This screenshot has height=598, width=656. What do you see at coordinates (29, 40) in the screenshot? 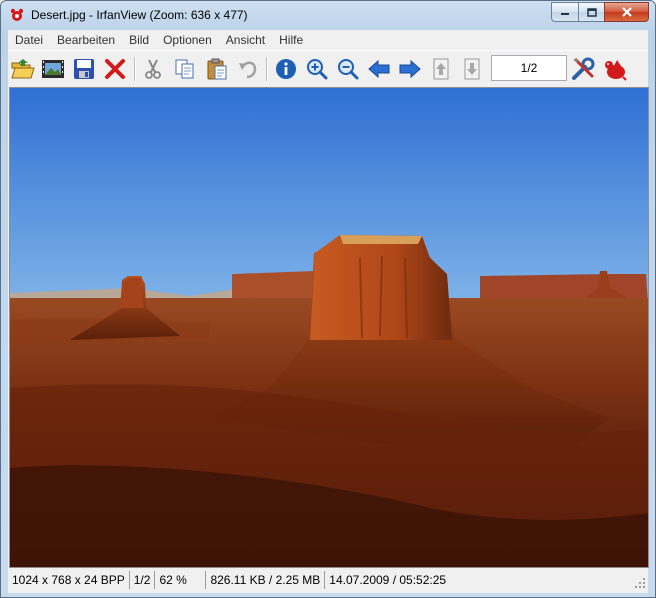
I see `menu-datei: Datei` at bounding box center [29, 40].